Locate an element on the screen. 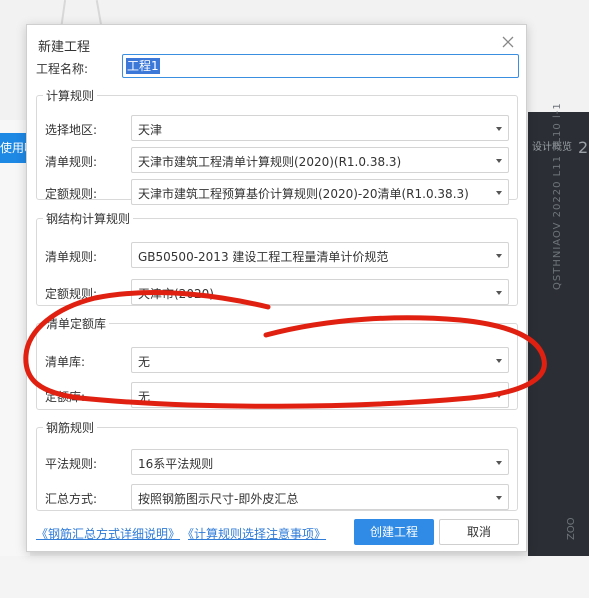 Image resolution: width=589 pixels, height=598 pixels. quota-library-label: 定额库: is located at coordinates (65, 397).